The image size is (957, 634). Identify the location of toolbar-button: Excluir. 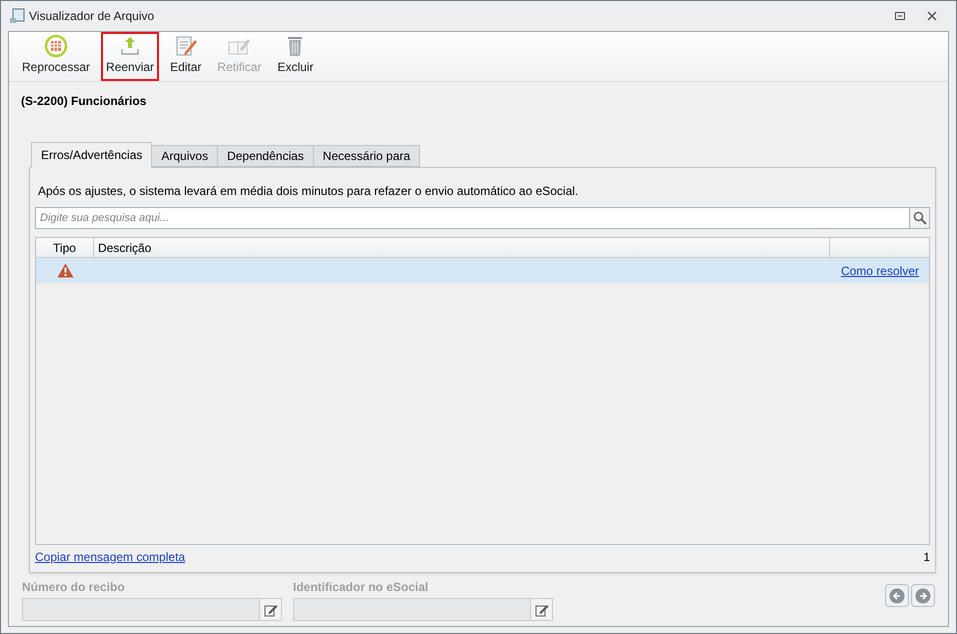
(295, 56).